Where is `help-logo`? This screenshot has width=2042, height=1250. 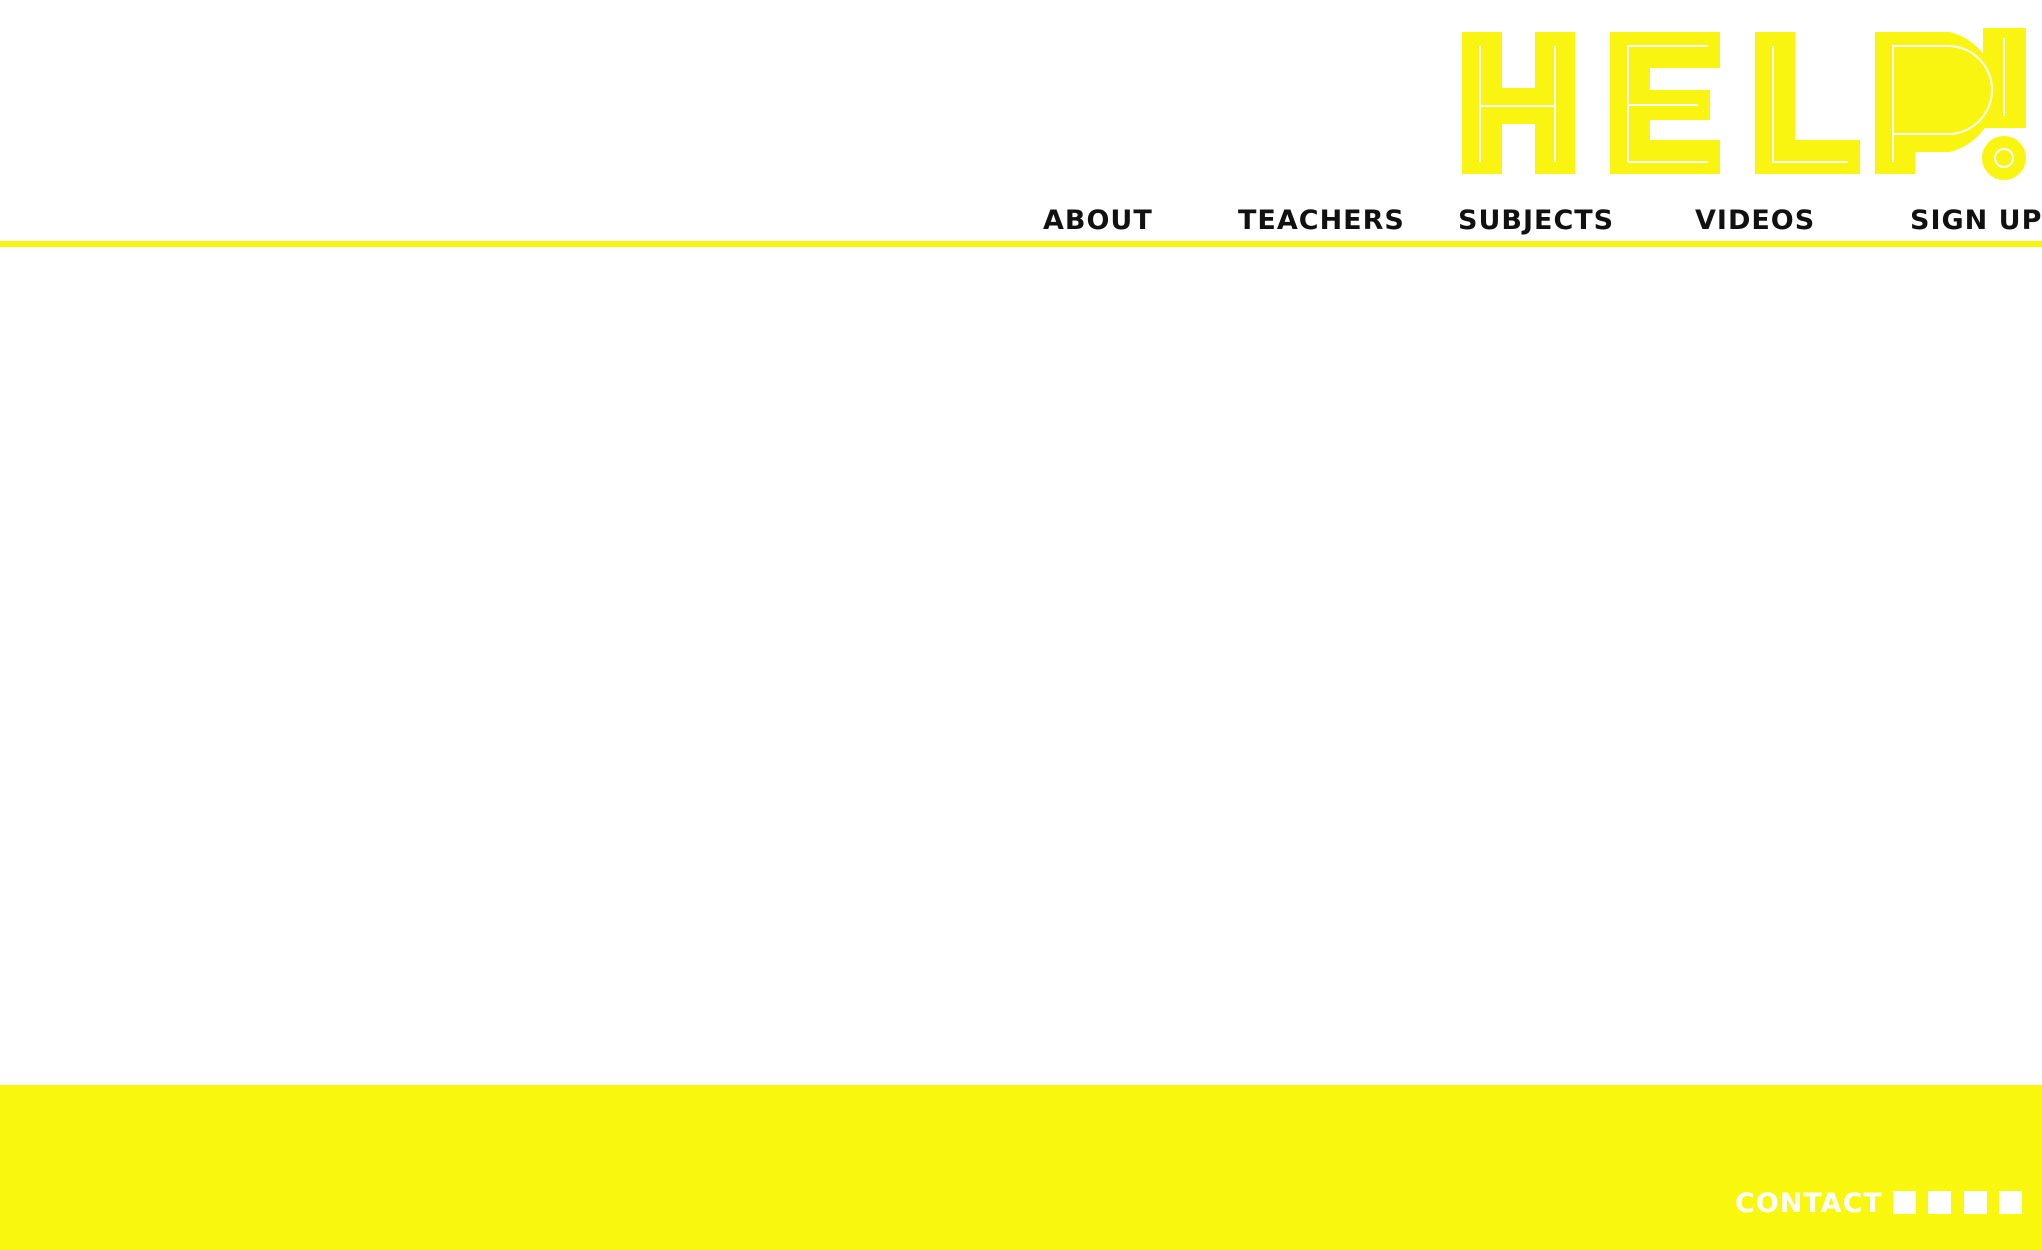 help-logo is located at coordinates (1740, 108).